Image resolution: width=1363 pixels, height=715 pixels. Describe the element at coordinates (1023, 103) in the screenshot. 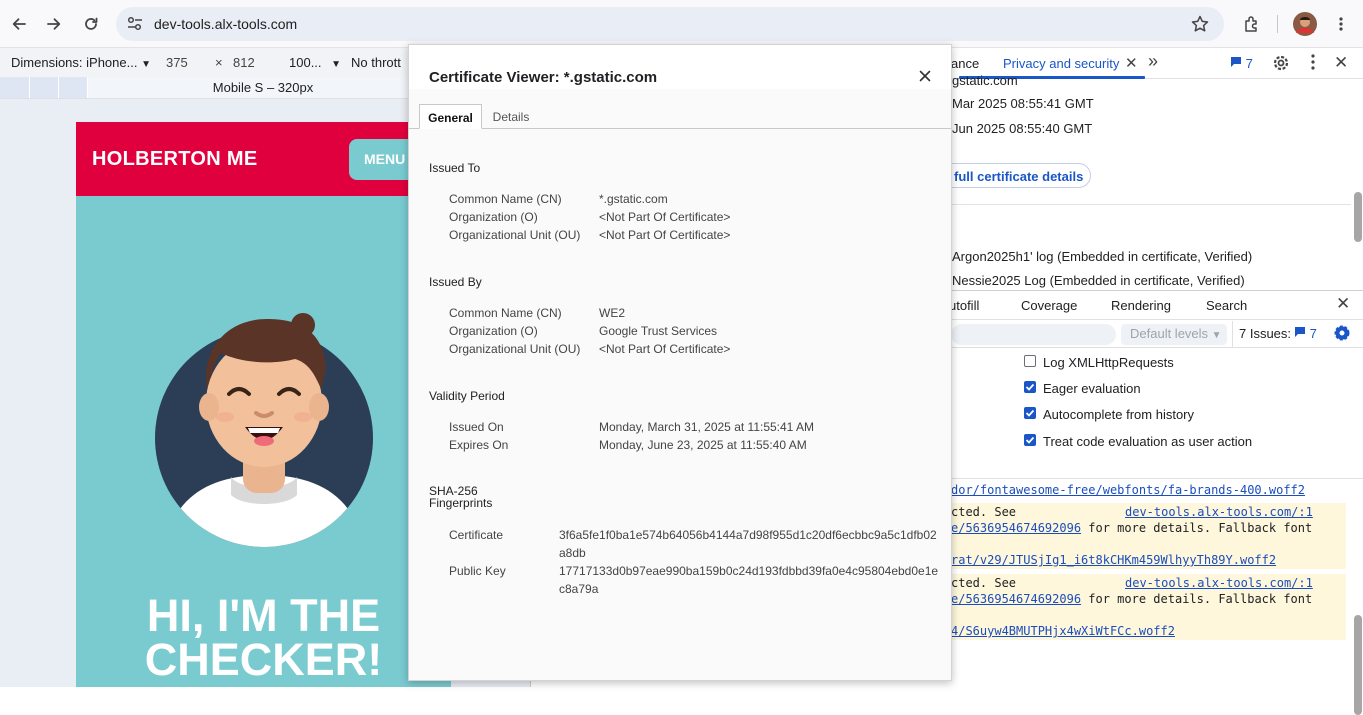

I see `valid-from-line: Mar 2025 08:55:41 GMT` at that location.